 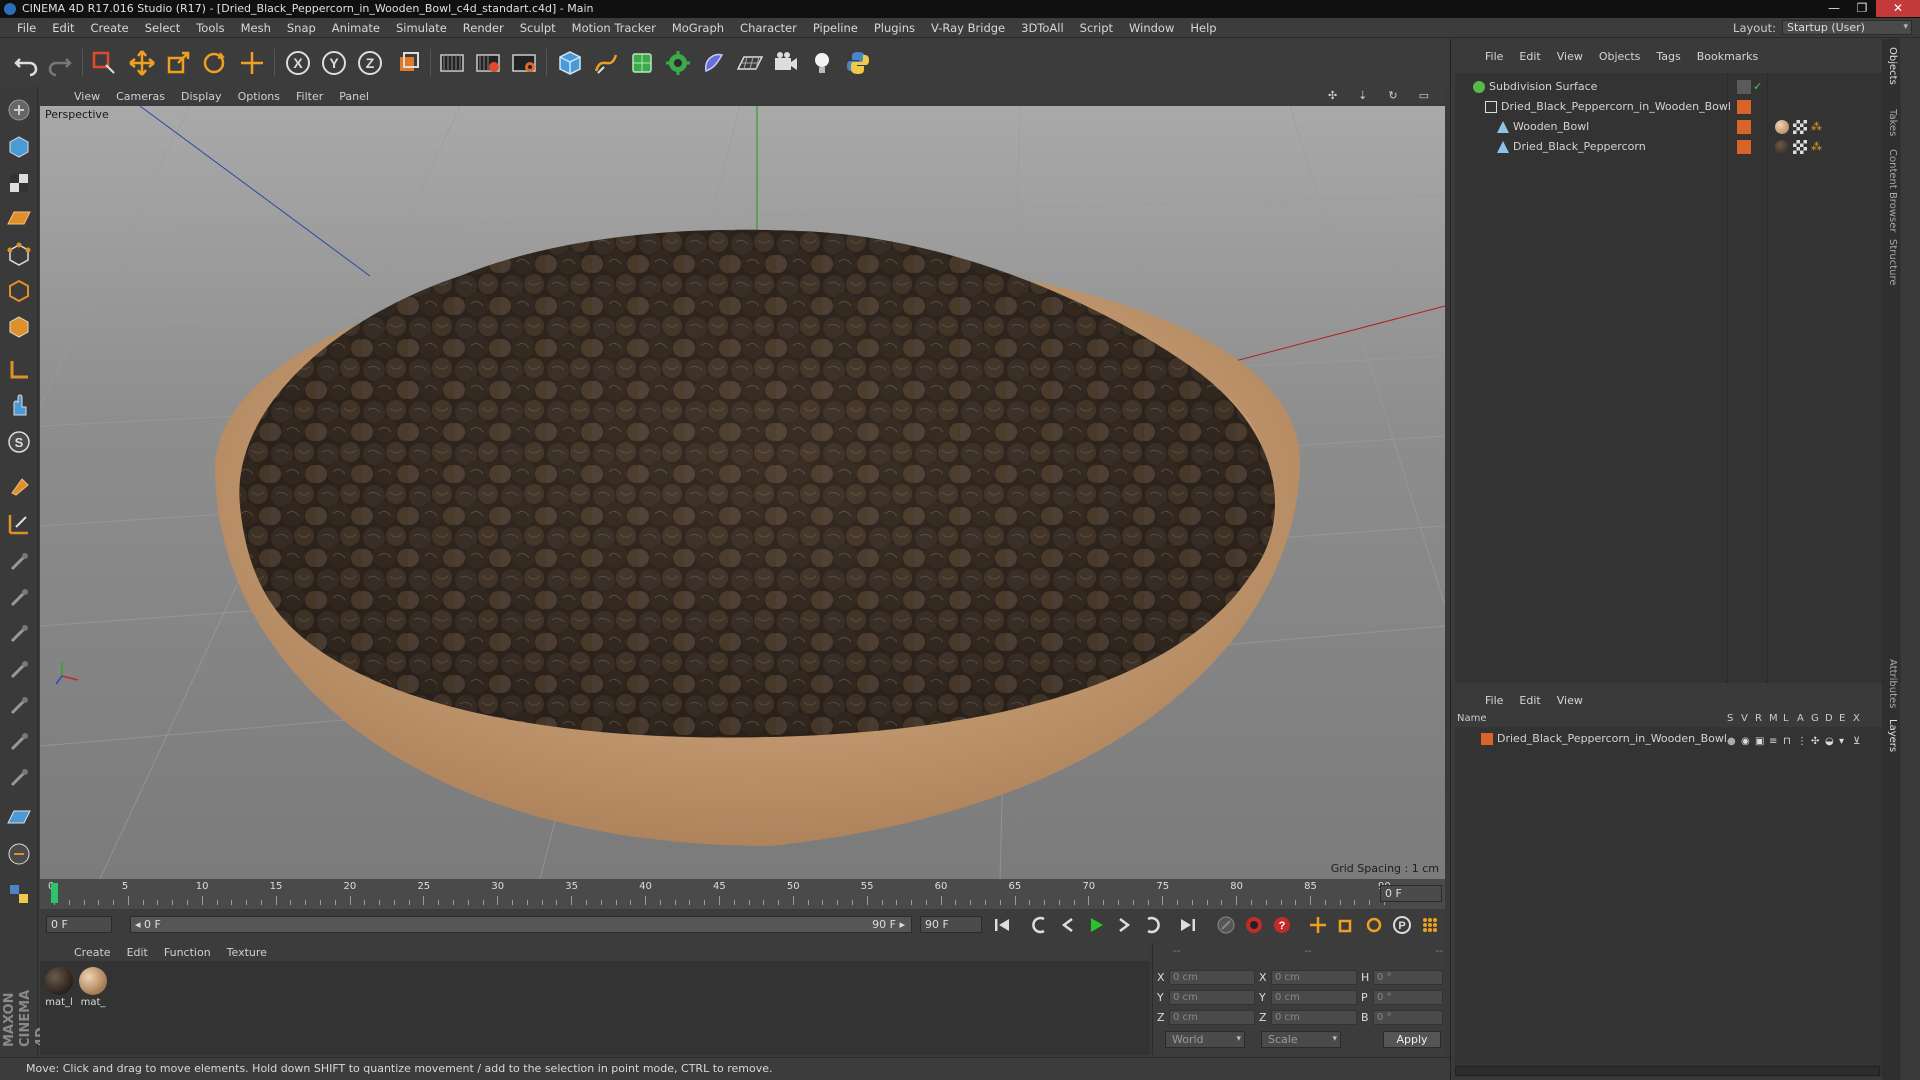 I want to click on deformer-toggle-icon: ◒, so click(x=1832, y=739).